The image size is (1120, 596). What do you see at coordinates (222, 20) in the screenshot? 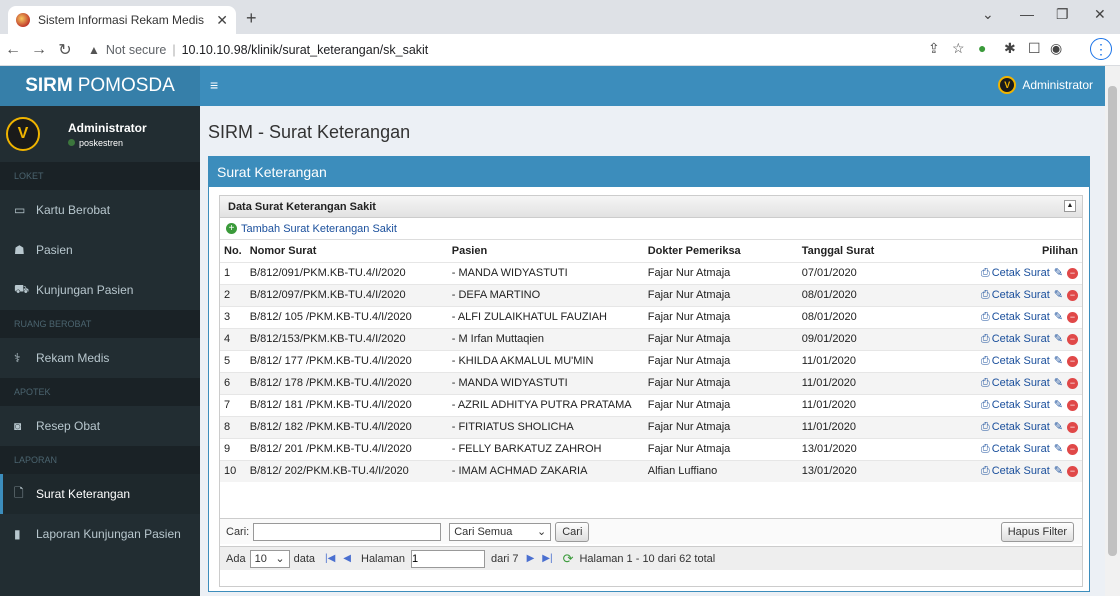
I see `close-tab-icon: ✕` at bounding box center [222, 20].